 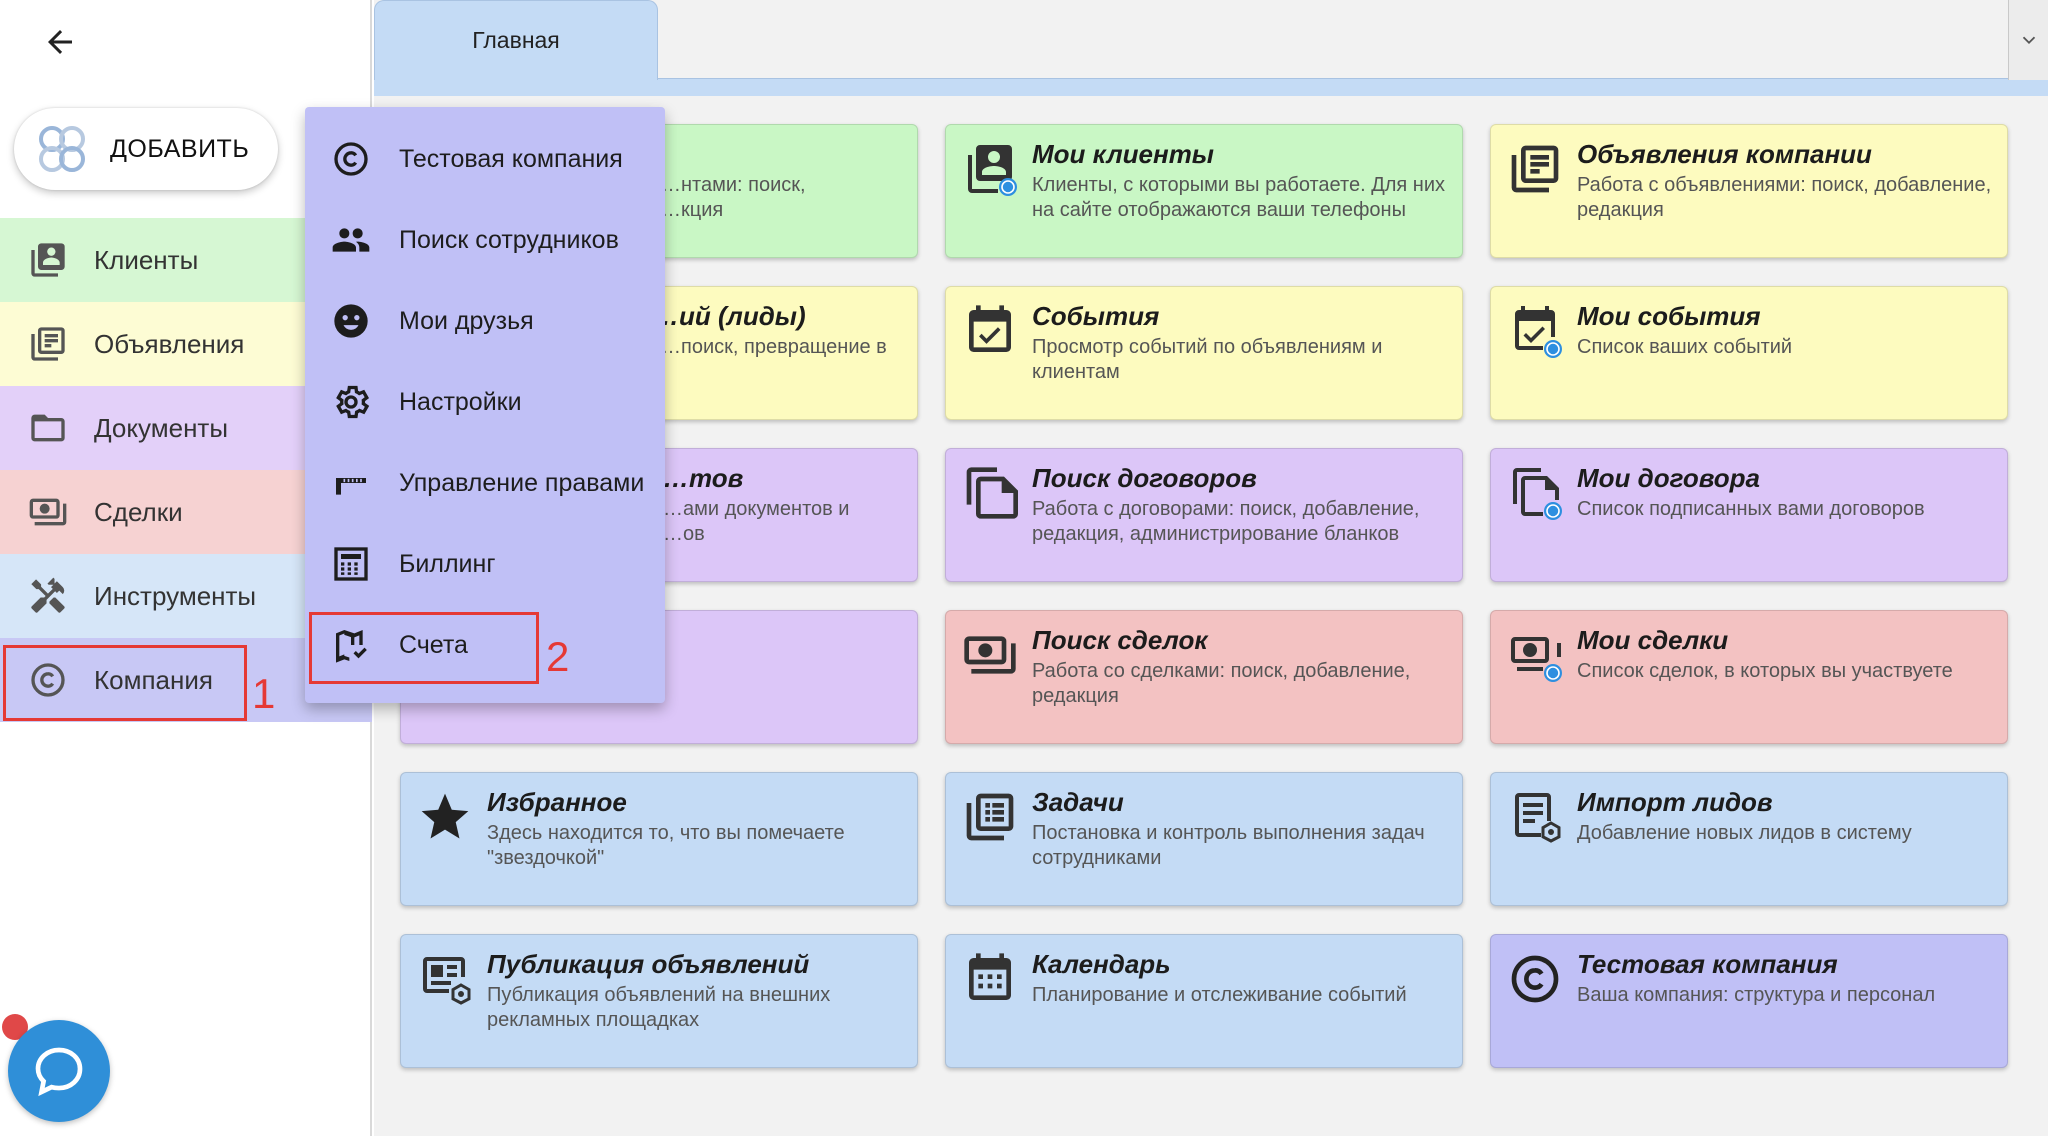 What do you see at coordinates (648, 964) in the screenshot?
I see `card-title: Публикация объявлений` at bounding box center [648, 964].